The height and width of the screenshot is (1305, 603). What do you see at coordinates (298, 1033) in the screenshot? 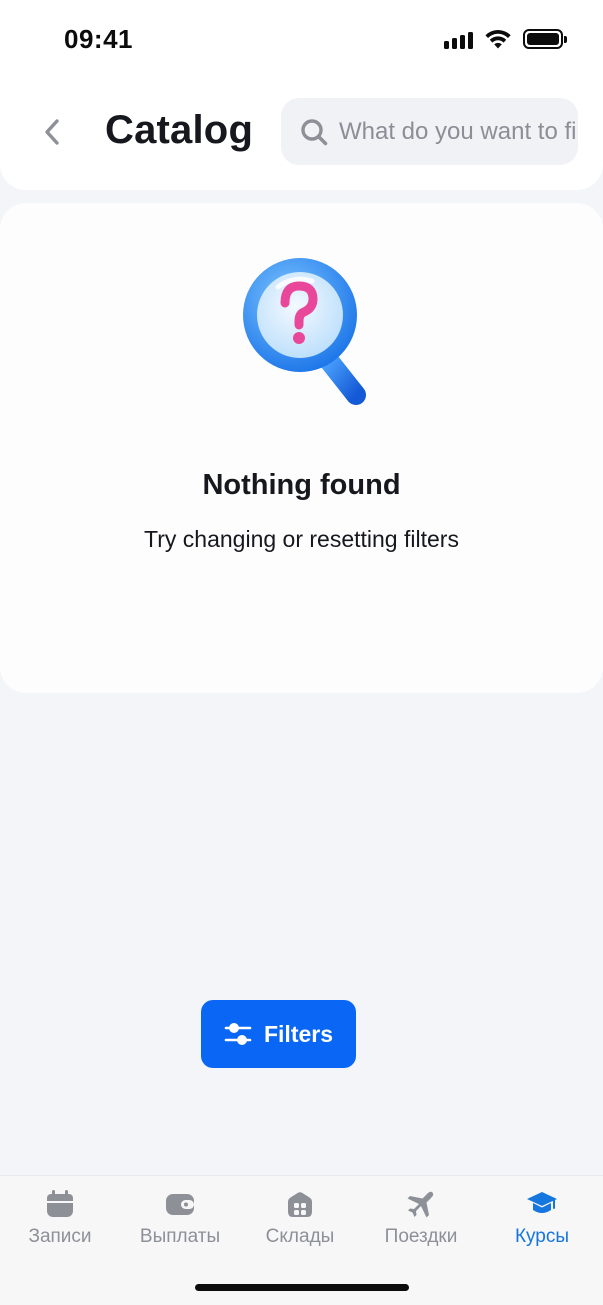
I see `filters-button-label: Filters` at bounding box center [298, 1033].